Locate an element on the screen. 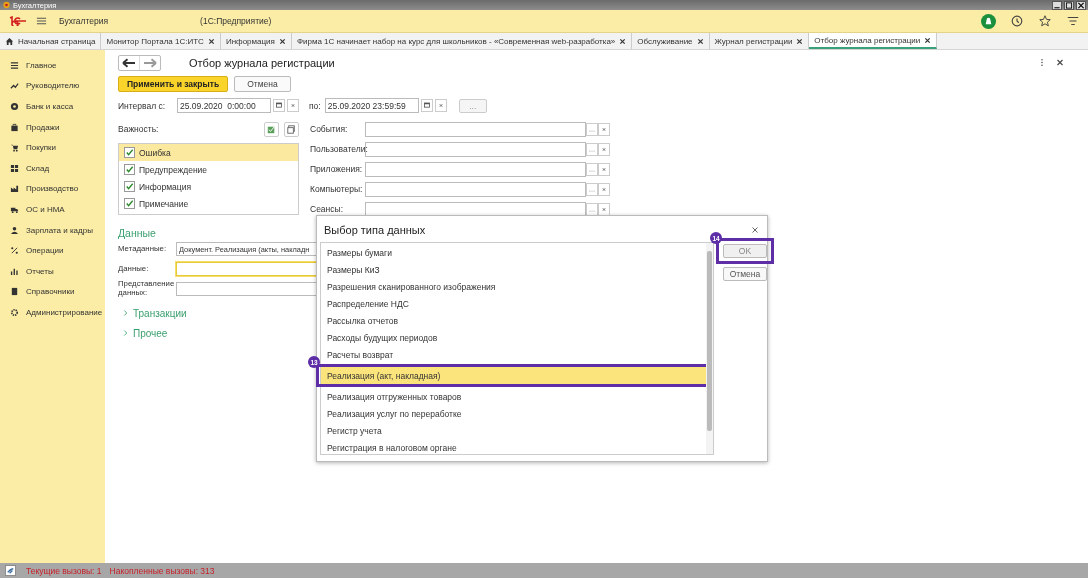  status-text: Накопленные вызовы: 313 is located at coordinates (162, 570).